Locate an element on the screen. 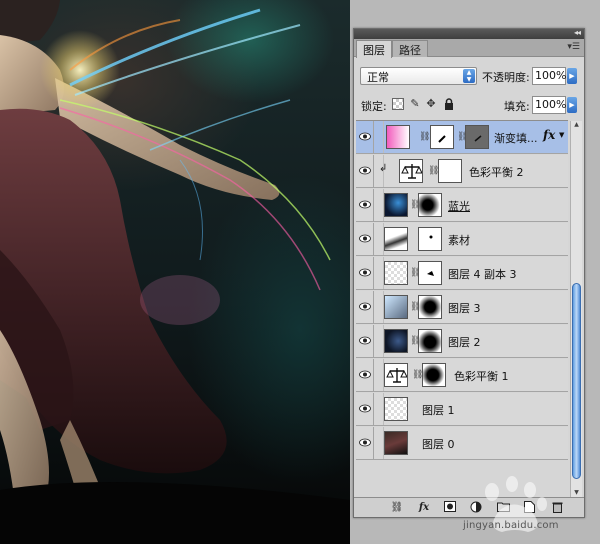  lock-transparent-icon is located at coordinates (398, 104).